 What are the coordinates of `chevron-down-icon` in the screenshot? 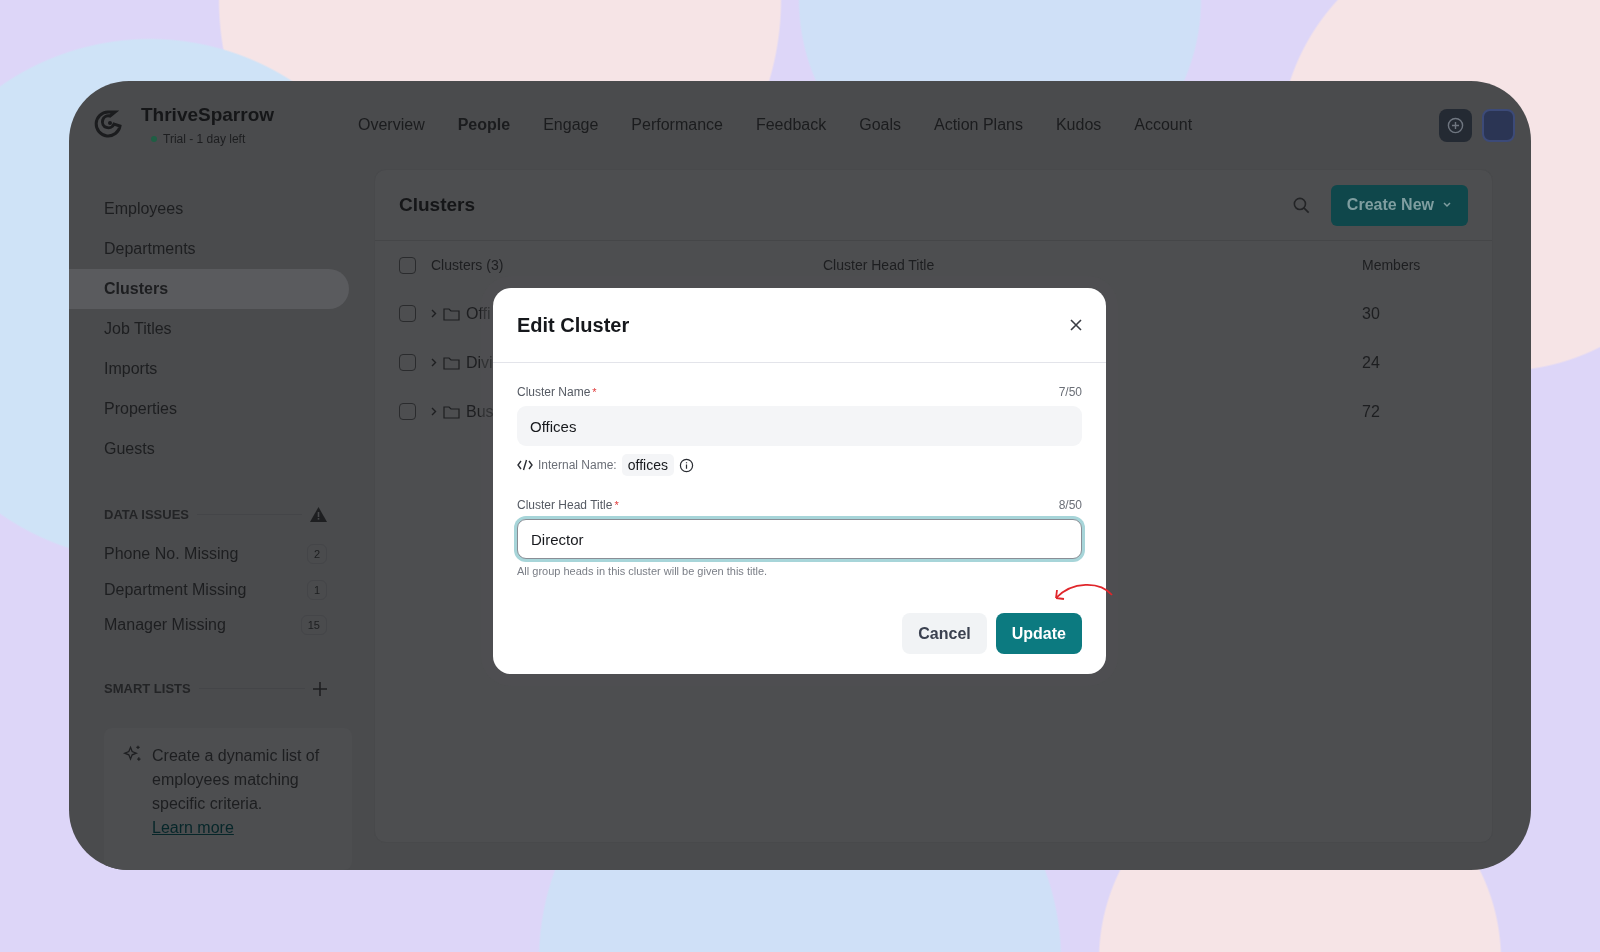 It's located at (1447, 205).